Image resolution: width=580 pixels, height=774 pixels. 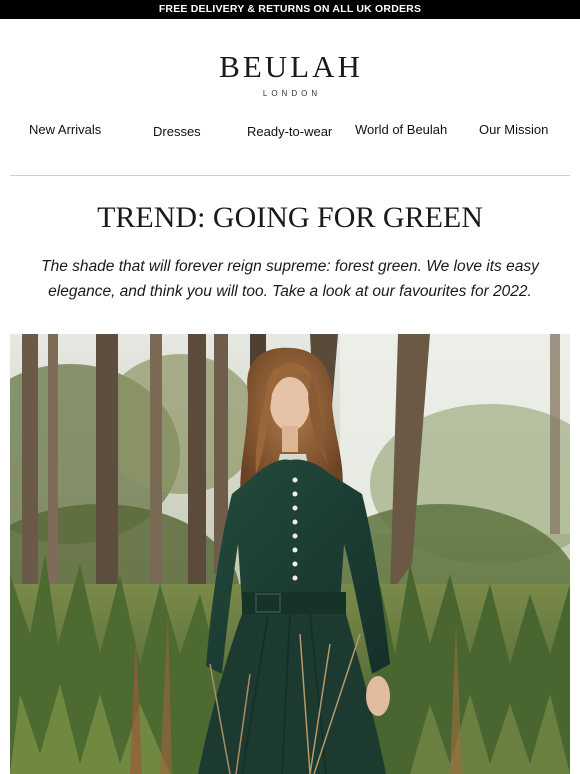 What do you see at coordinates (292, 93) in the screenshot?
I see `brand-subtitle: LONDON` at bounding box center [292, 93].